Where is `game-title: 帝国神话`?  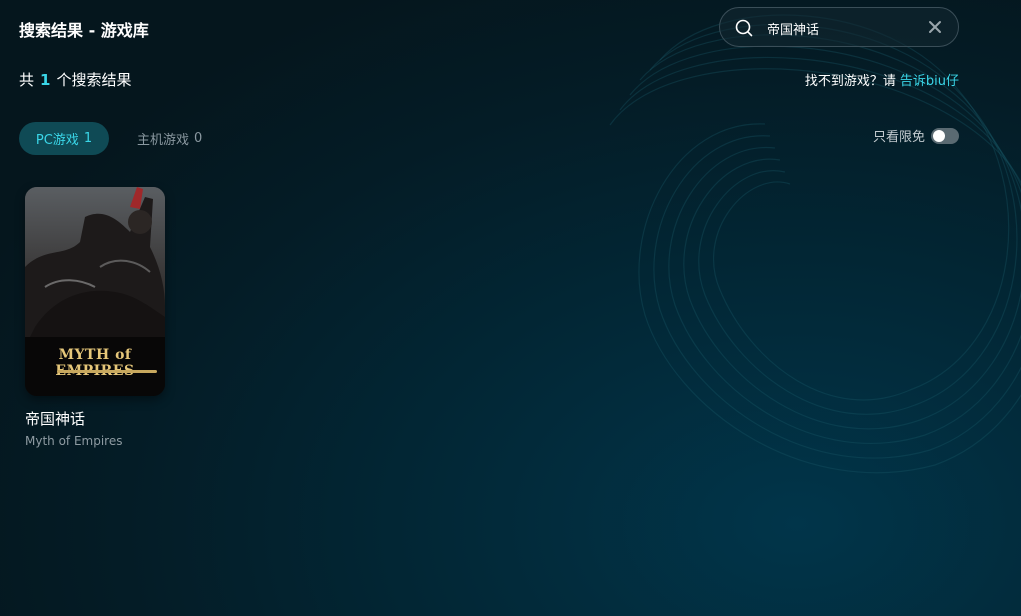 game-title: 帝国神话 is located at coordinates (55, 419).